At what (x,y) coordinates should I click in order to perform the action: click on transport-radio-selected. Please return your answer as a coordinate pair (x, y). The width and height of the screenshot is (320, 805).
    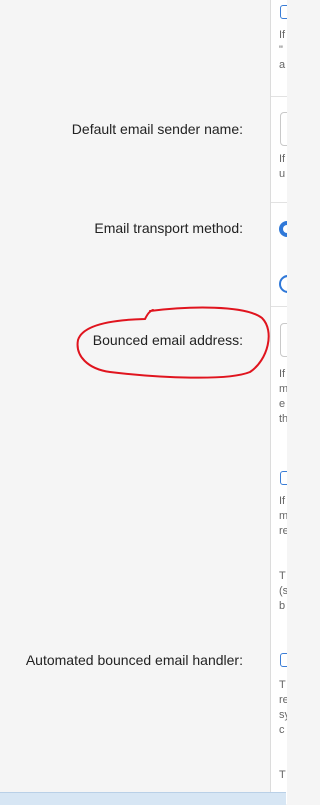
    Looking at the image, I should click on (283, 229).